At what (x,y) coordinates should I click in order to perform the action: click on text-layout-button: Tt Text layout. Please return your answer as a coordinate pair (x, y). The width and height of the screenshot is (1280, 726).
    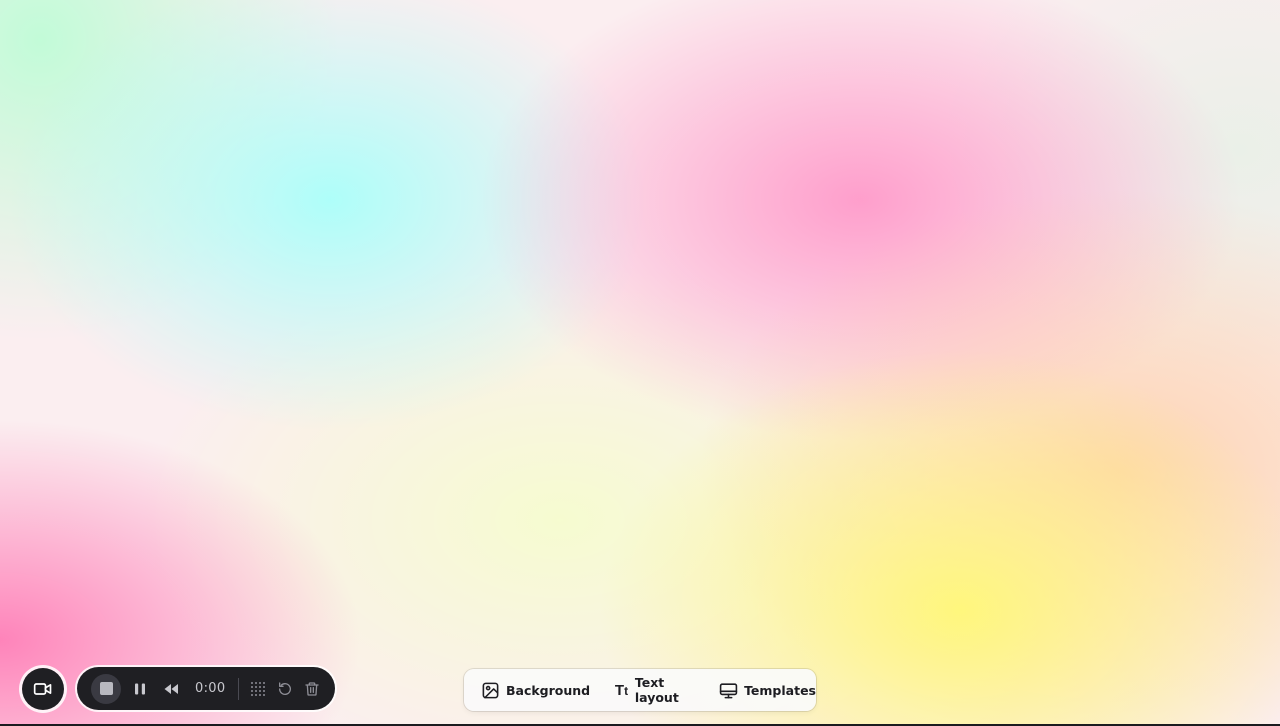
    Looking at the image, I should click on (653, 690).